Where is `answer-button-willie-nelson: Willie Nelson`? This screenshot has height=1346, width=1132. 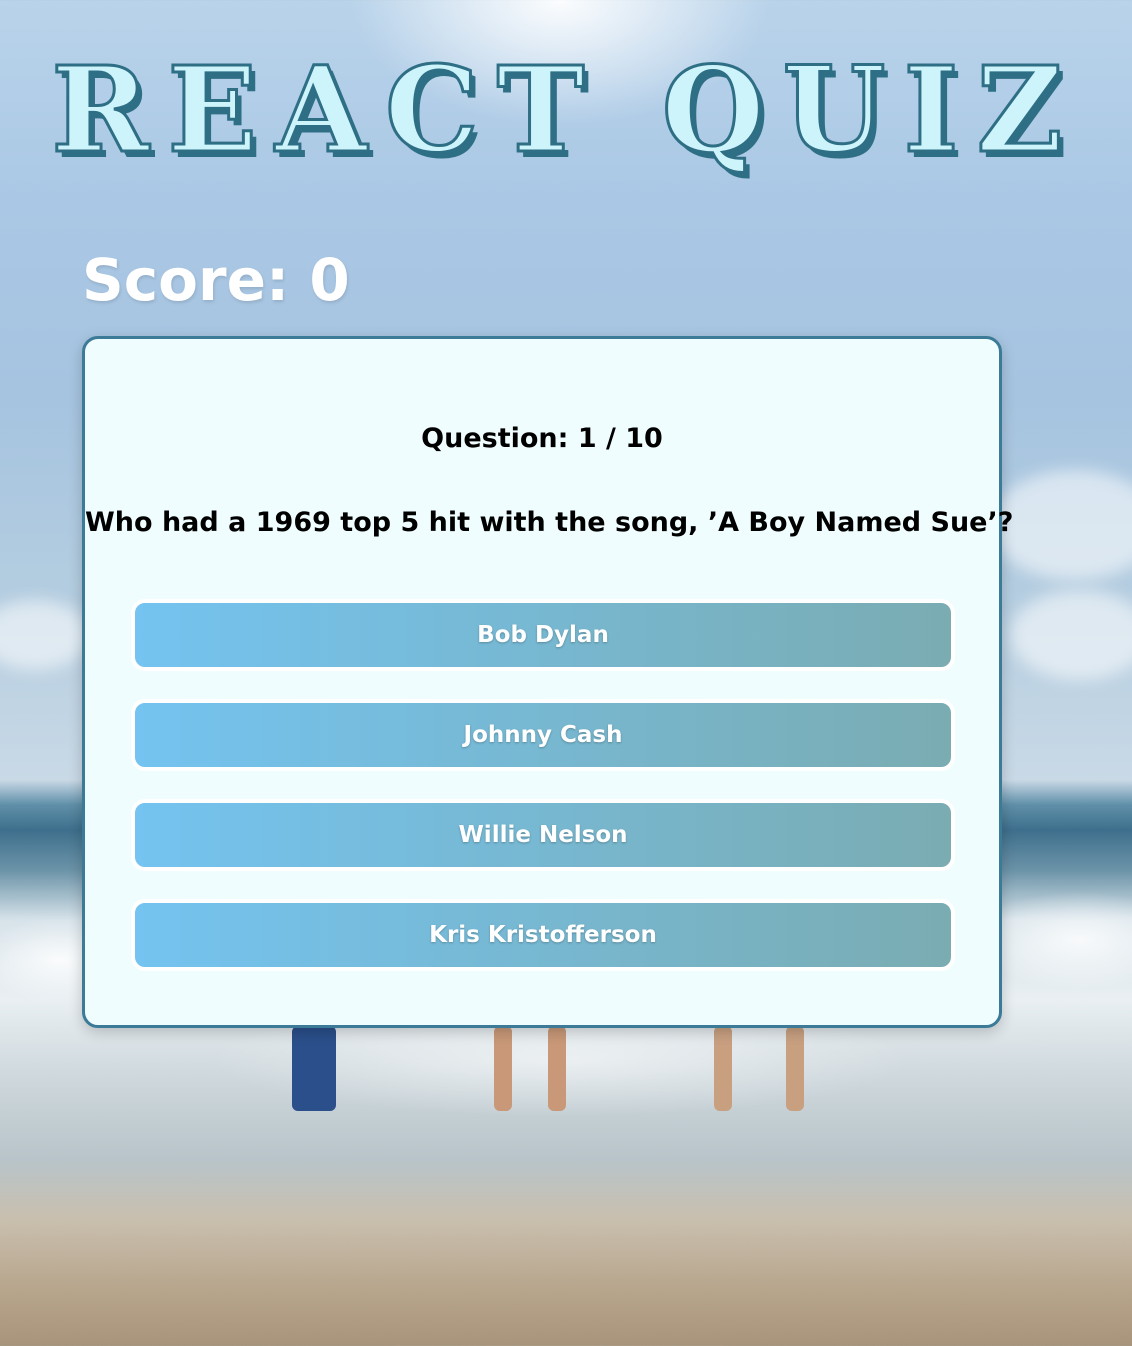
answer-button-willie-nelson: Willie Nelson is located at coordinates (543, 835).